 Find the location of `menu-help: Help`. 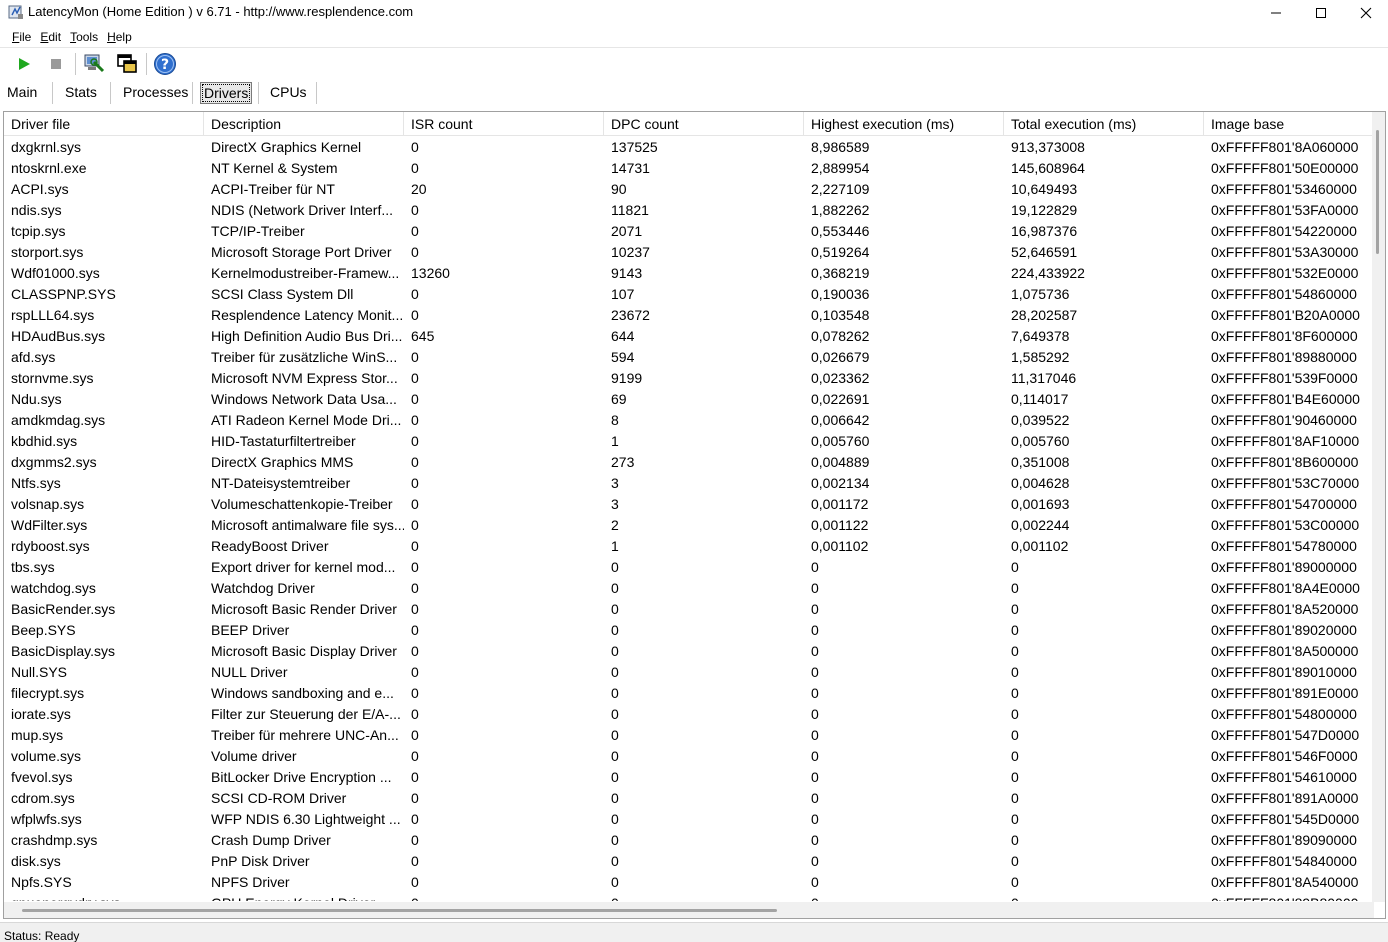

menu-help: Help is located at coordinates (119, 37).